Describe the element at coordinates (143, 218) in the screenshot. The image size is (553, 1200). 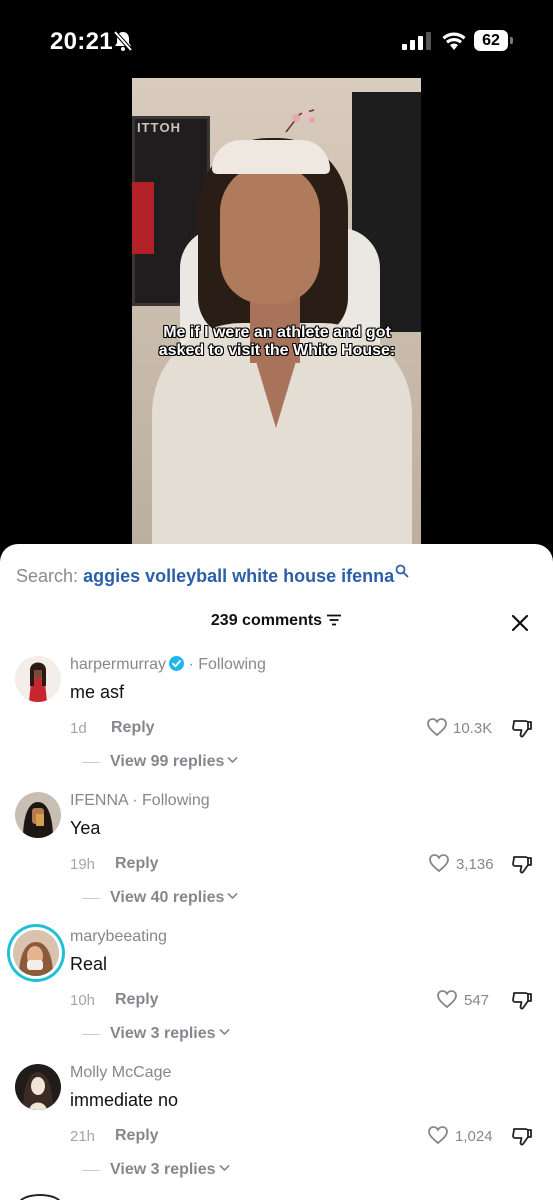
I see `video-red-detail` at that location.